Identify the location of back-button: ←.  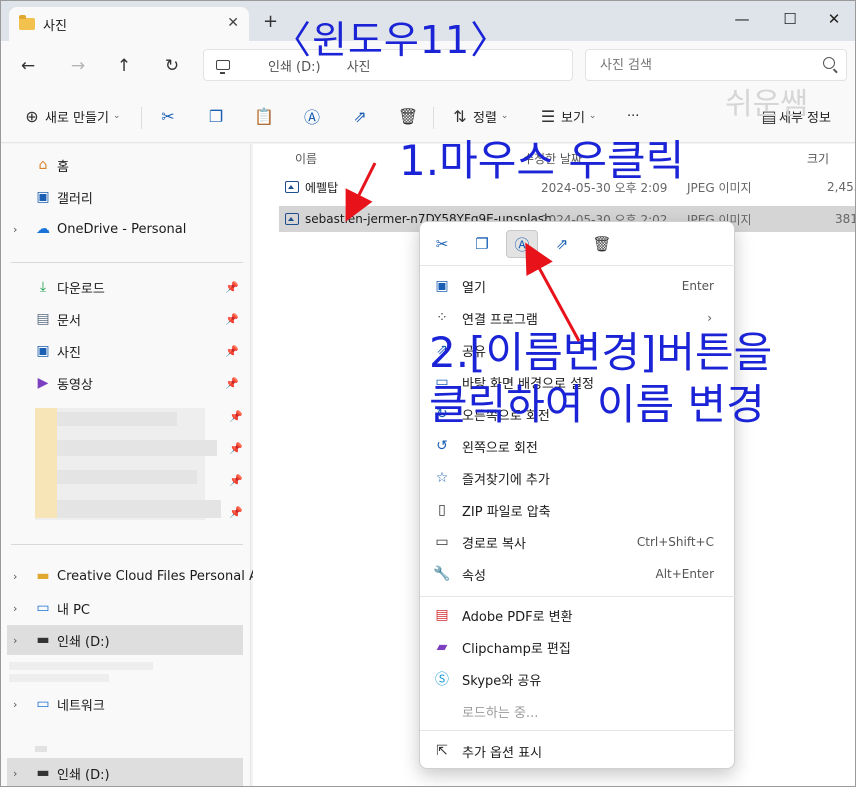
(28, 66).